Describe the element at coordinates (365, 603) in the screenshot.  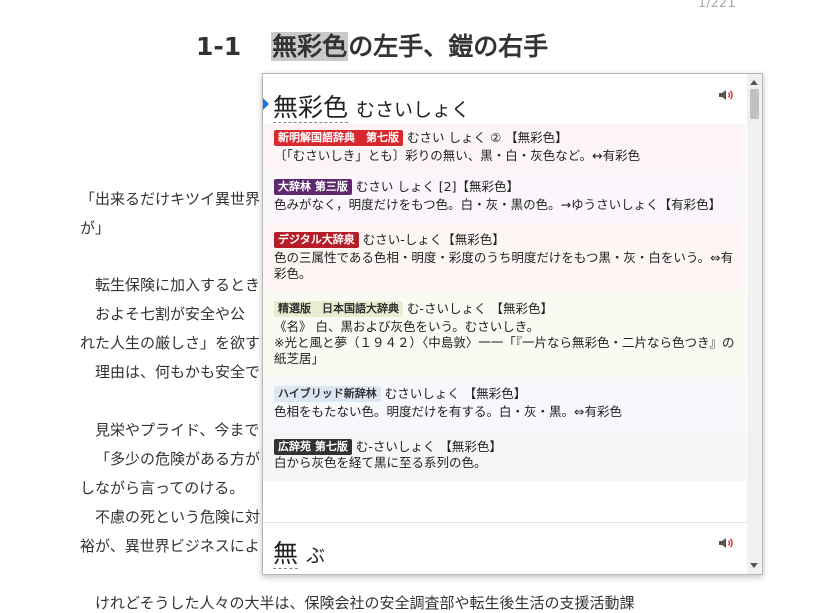
I see `body-line: けれどそうした人々の大半は、保険会社の安全調査部や転生後生活の支援活動課` at that location.